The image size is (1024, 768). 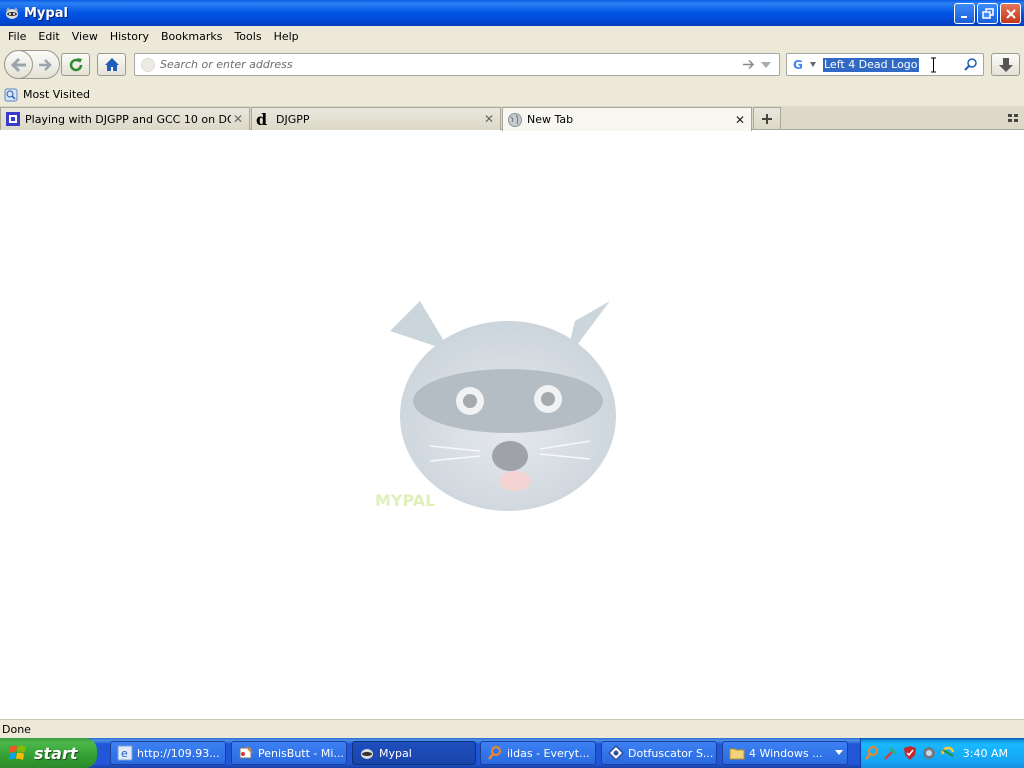 I want to click on text-cursor-icon, so click(x=933, y=65).